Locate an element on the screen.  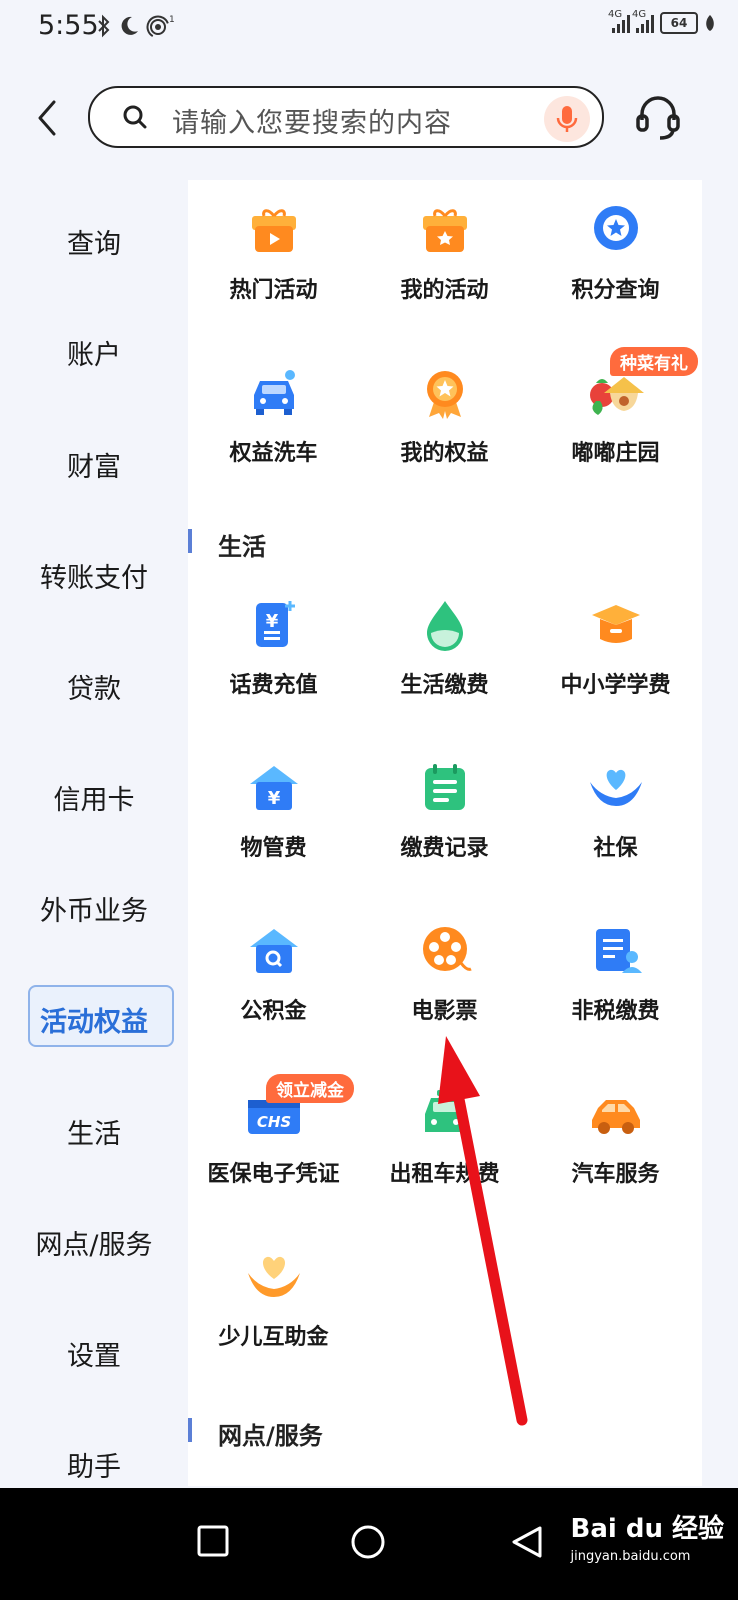
grid-item-label: 权益洗车 is located at coordinates (273, 453).